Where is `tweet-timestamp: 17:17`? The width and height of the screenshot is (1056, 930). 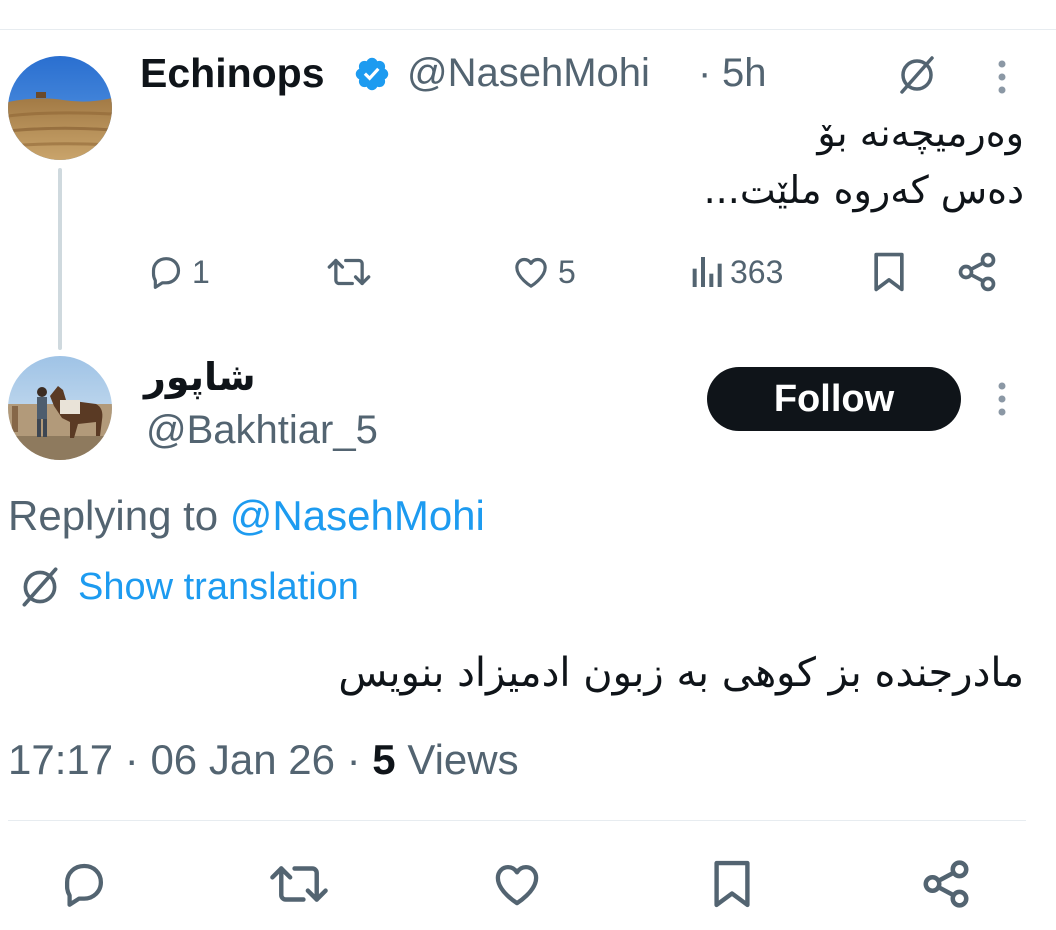
tweet-timestamp: 17:17 is located at coordinates (60, 759).